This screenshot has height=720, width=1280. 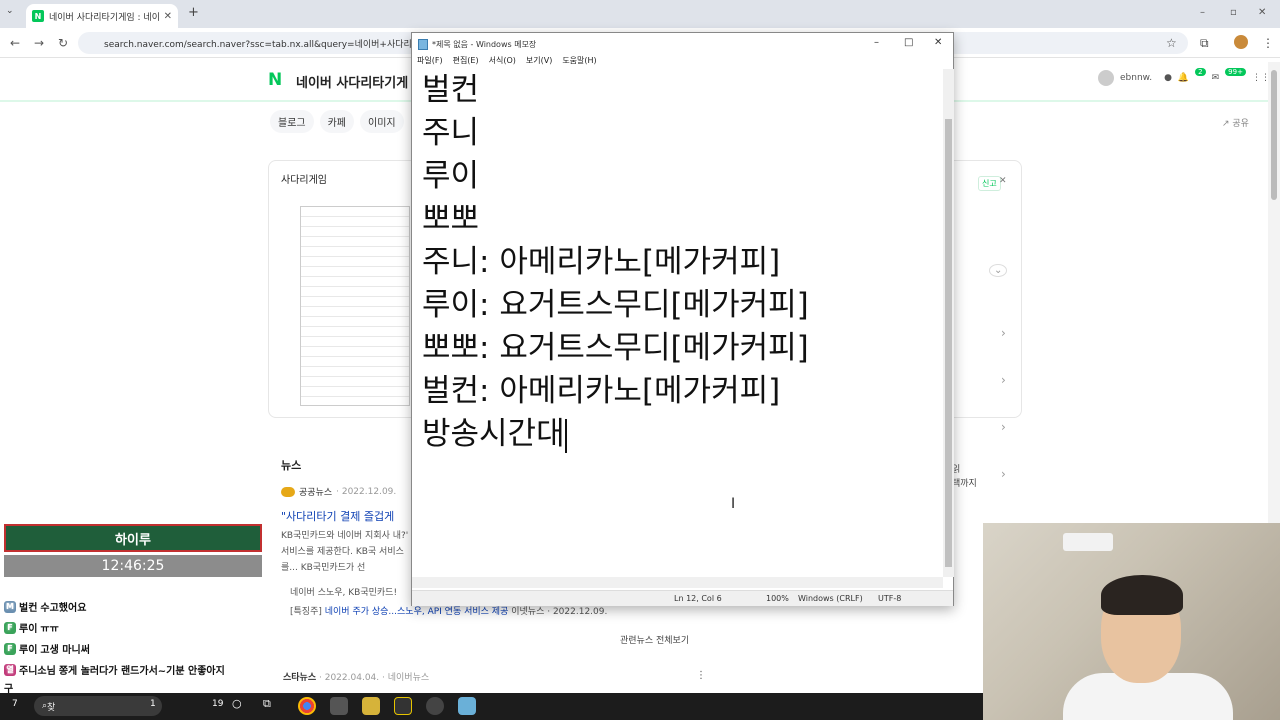 What do you see at coordinates (1262, 12) in the screenshot?
I see `close-window-icon: ✕` at bounding box center [1262, 12].